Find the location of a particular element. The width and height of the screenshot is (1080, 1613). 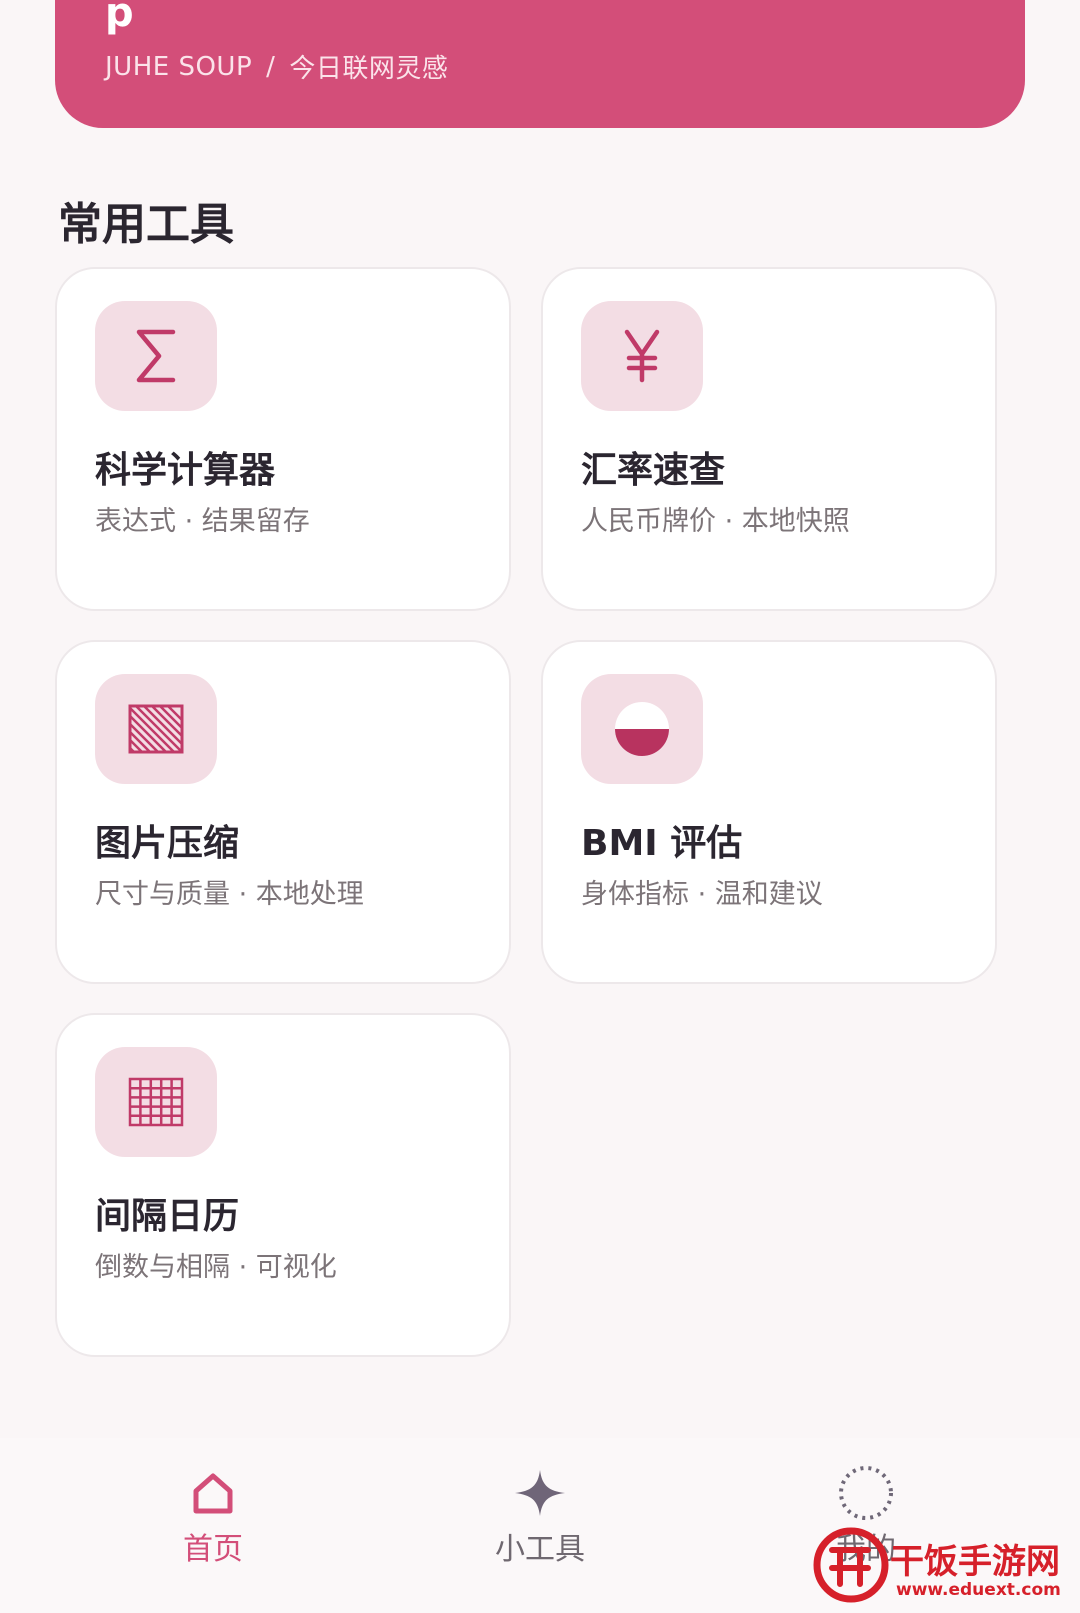

grid-calendar-icon is located at coordinates (156, 1102).